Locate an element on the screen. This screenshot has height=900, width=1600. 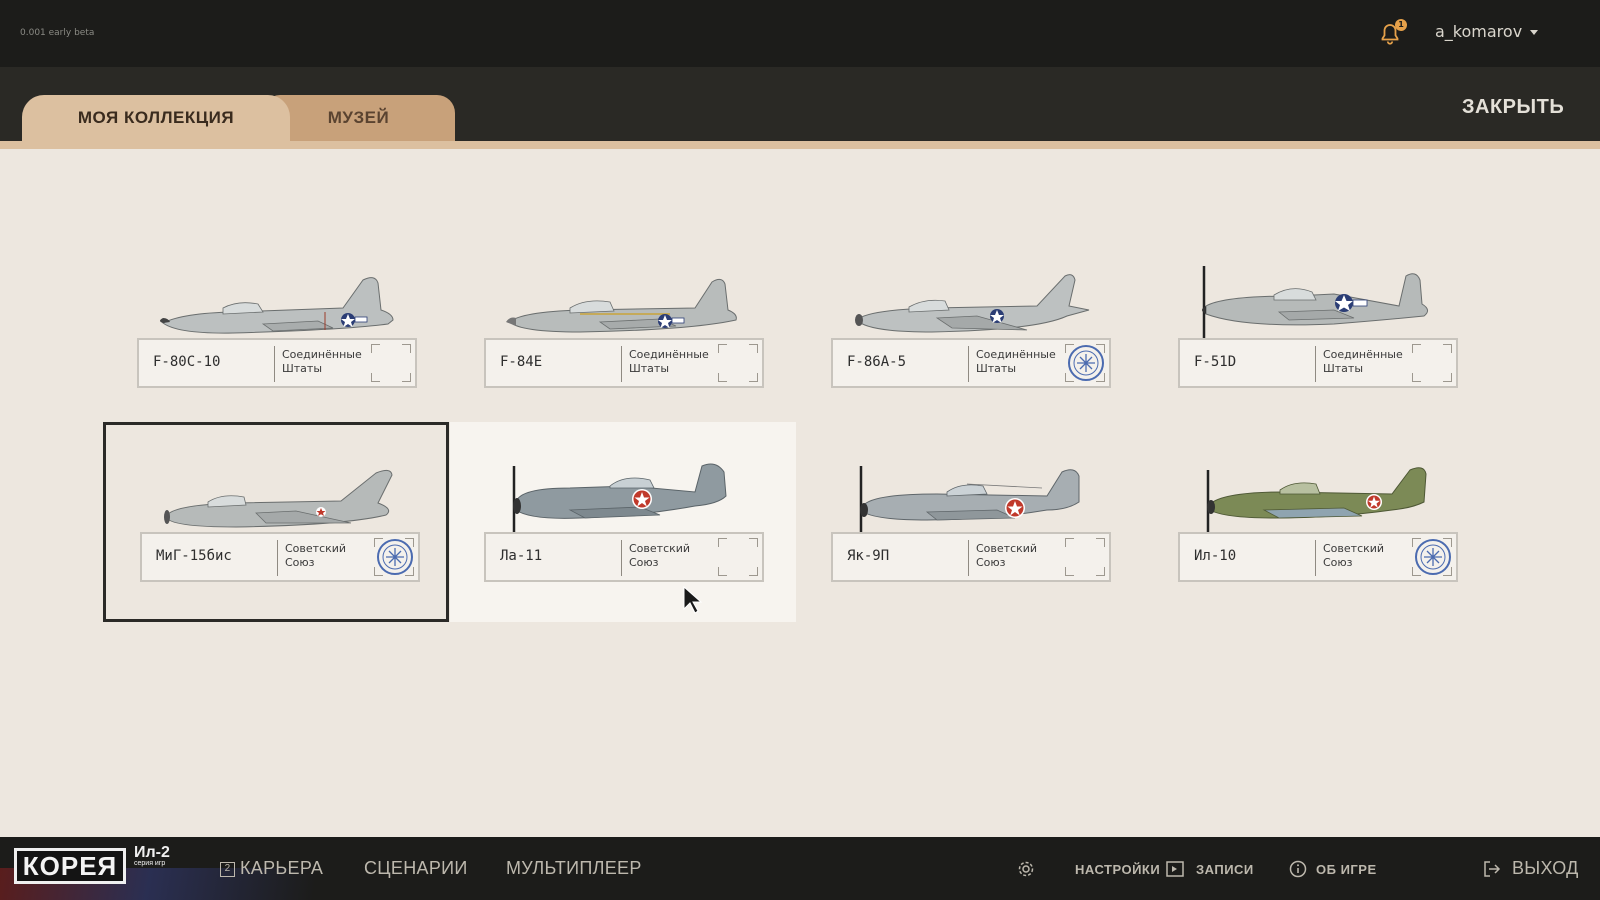
aircraft-tag: МиГ-15бис Советский Союз is located at coordinates (280, 557).